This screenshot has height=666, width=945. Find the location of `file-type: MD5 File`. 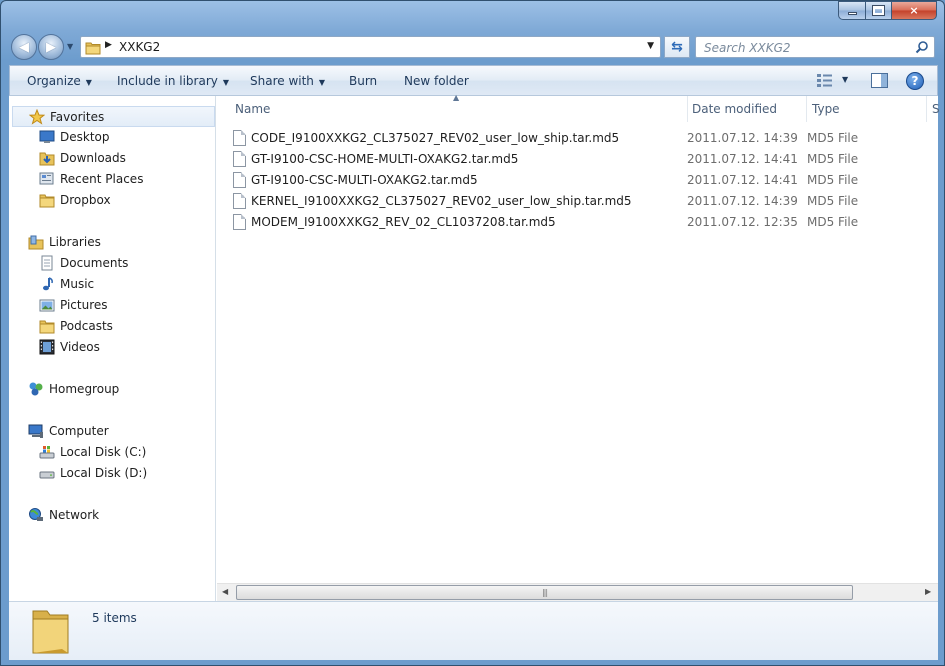

file-type: MD5 File is located at coordinates (833, 159).